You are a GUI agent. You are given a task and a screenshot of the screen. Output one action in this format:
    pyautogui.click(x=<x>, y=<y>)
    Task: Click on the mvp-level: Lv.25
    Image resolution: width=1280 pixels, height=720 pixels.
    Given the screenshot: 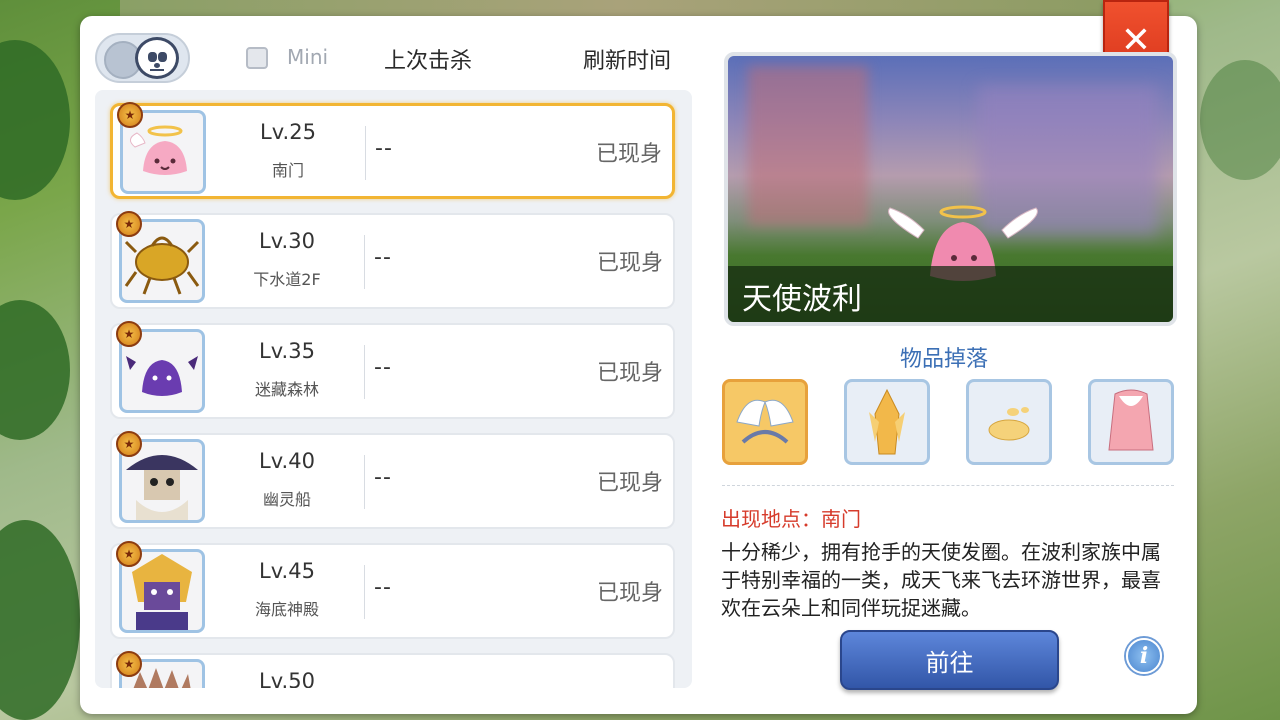 What is the action you would take?
    pyautogui.click(x=288, y=132)
    